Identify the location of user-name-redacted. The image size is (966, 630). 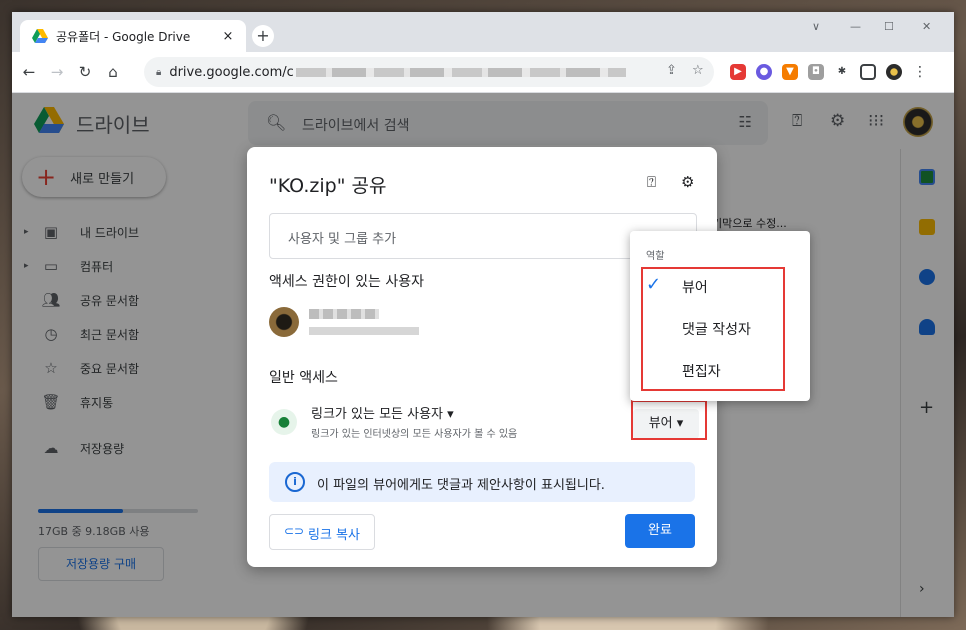
(344, 314).